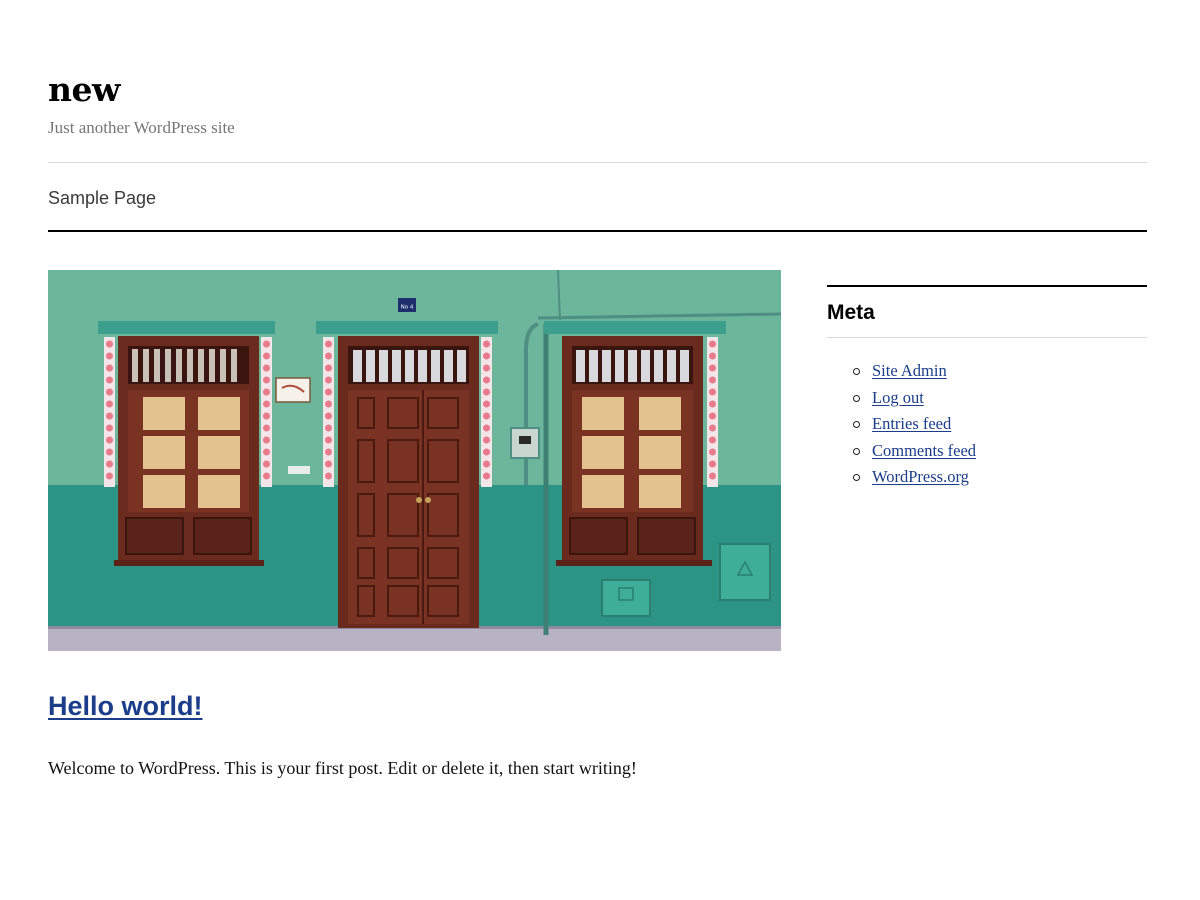 The image size is (1200, 900). I want to click on list-item: WordPress.org, so click(987, 477).